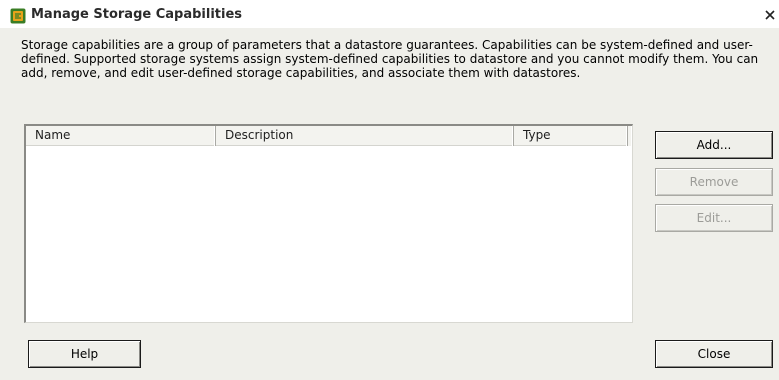  Describe the element at coordinates (121, 136) in the screenshot. I see `column-header-name: Name` at that location.